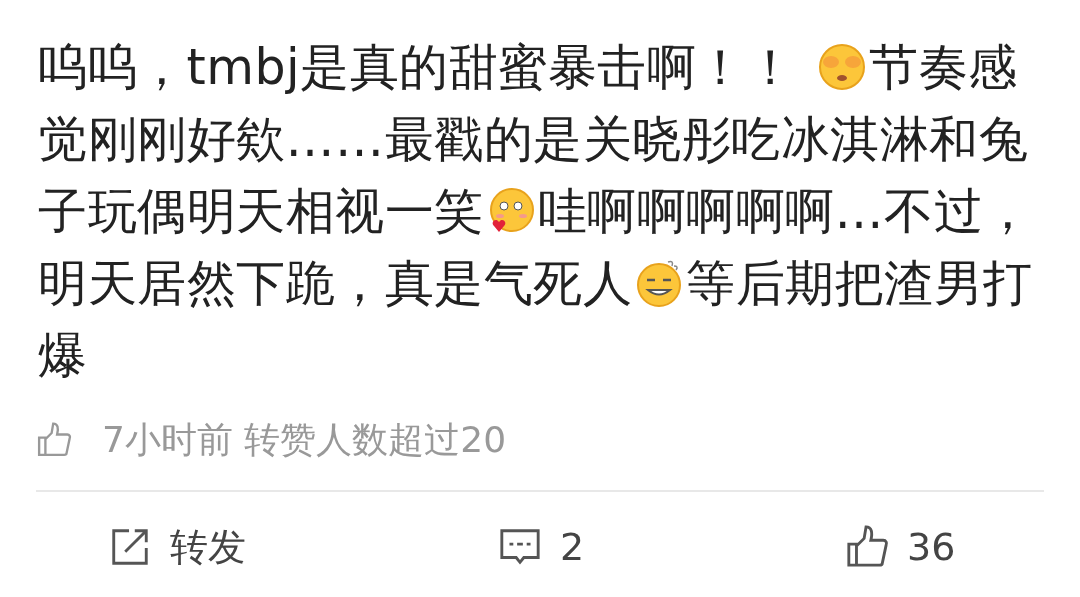 This screenshot has width=1080, height=597. What do you see at coordinates (659, 283) in the screenshot?
I see `grin-emoji-icon` at bounding box center [659, 283].